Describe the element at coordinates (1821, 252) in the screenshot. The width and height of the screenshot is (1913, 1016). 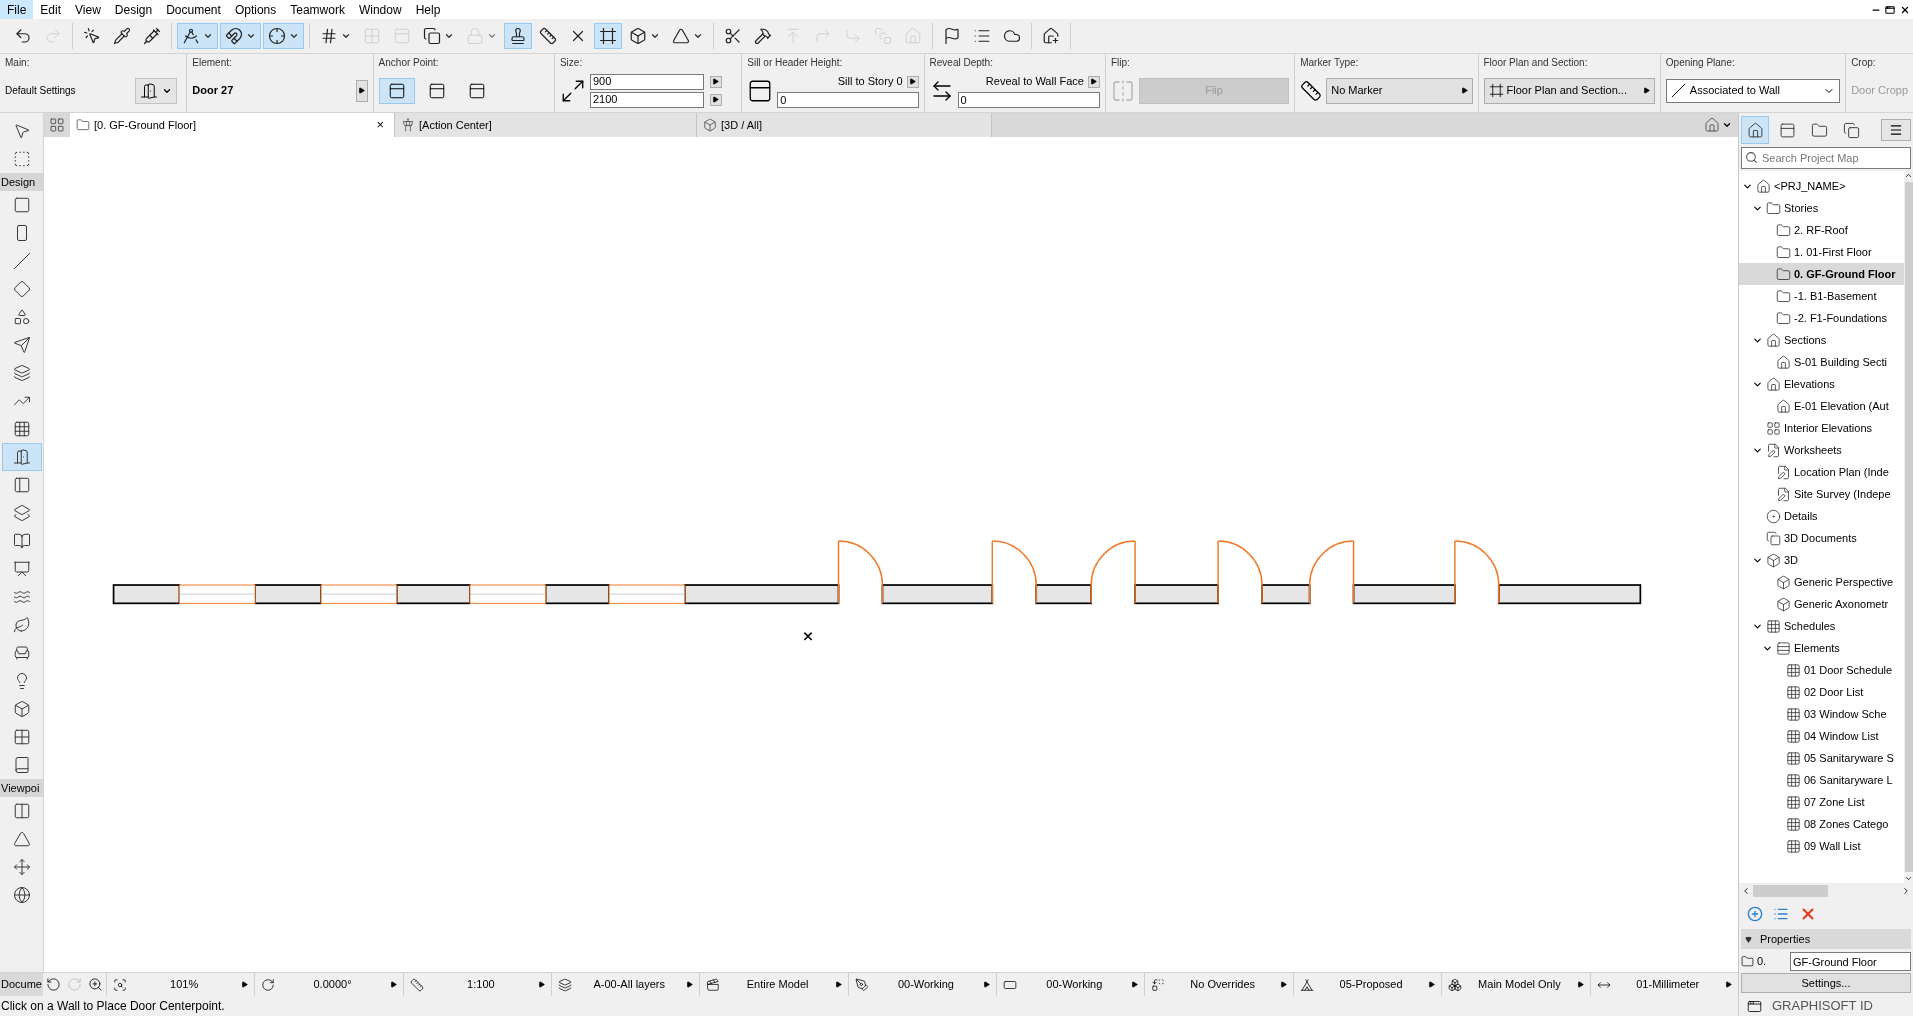
I see `project-map-item: 1. 01-First Floor` at that location.